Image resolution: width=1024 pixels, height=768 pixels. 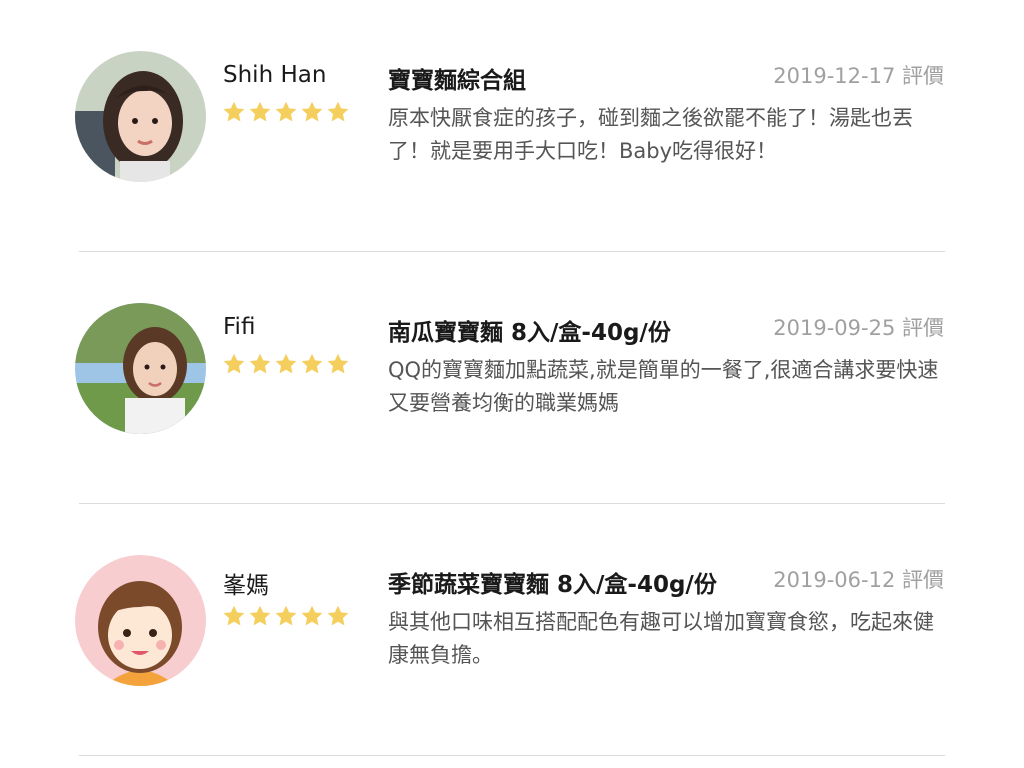 I want to click on reviewer-name: Fifi, so click(x=239, y=327).